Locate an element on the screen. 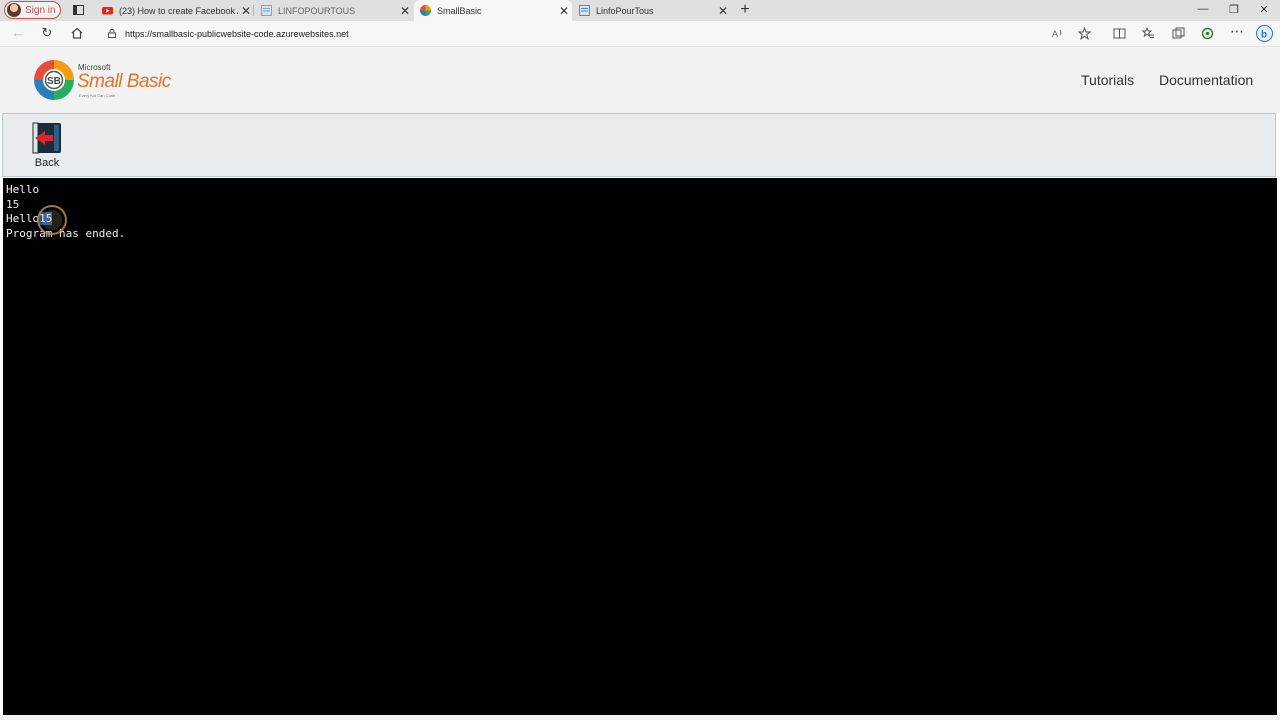  window-close-button: ✕ is located at coordinates (1264, 9).